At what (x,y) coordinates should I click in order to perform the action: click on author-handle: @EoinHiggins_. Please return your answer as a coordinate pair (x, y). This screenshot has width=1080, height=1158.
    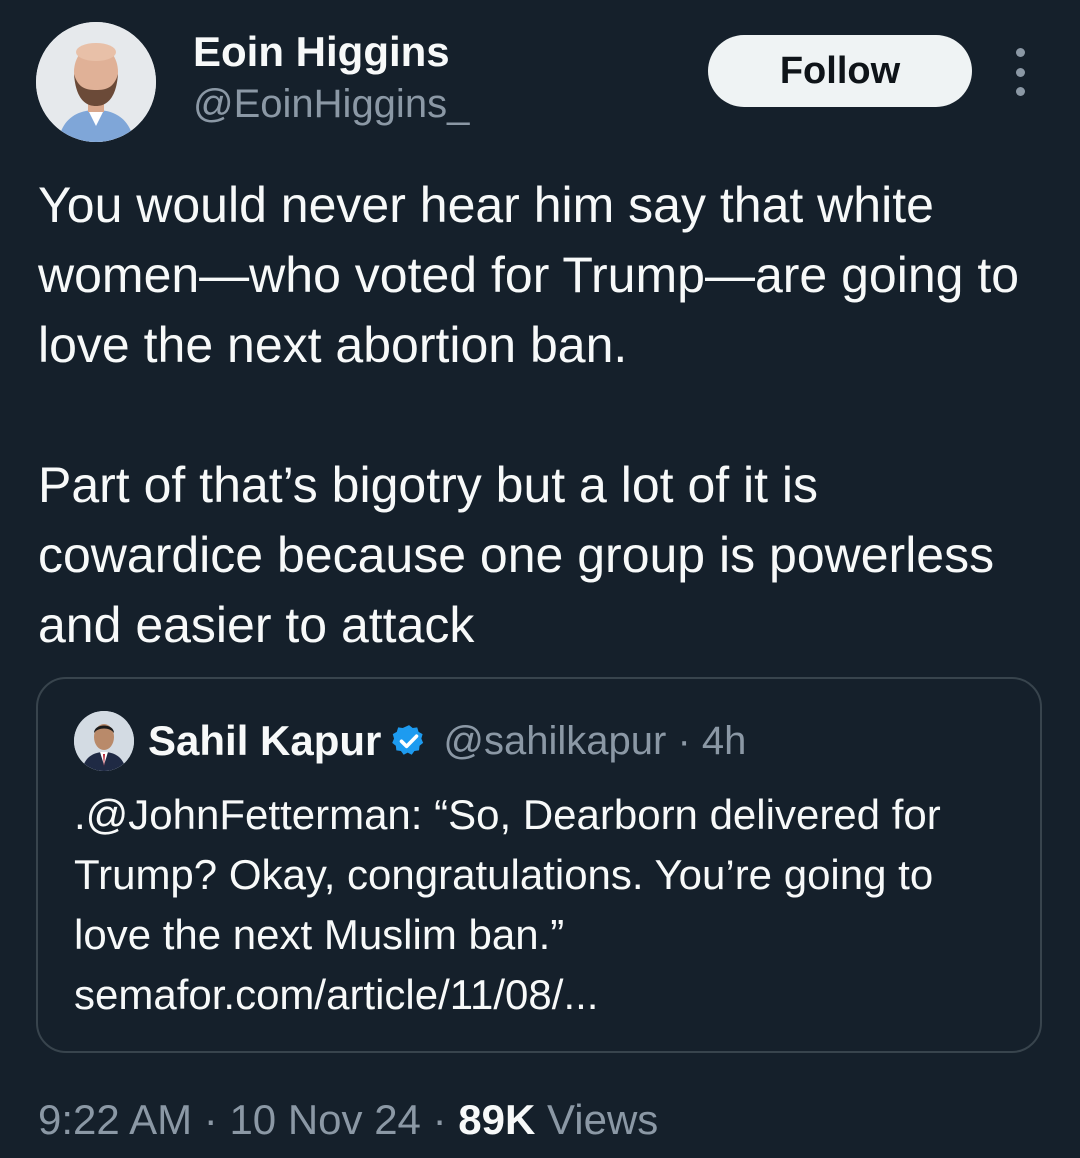
    Looking at the image, I should click on (331, 104).